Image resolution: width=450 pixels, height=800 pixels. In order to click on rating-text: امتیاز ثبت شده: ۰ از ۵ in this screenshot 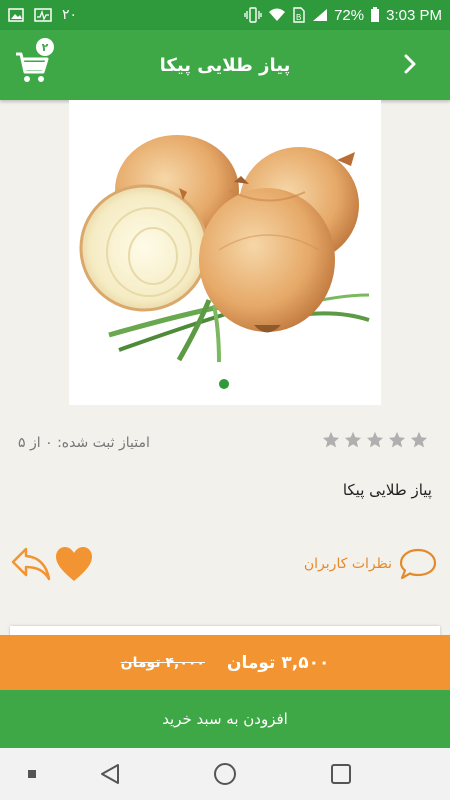, I will do `click(84, 443)`.